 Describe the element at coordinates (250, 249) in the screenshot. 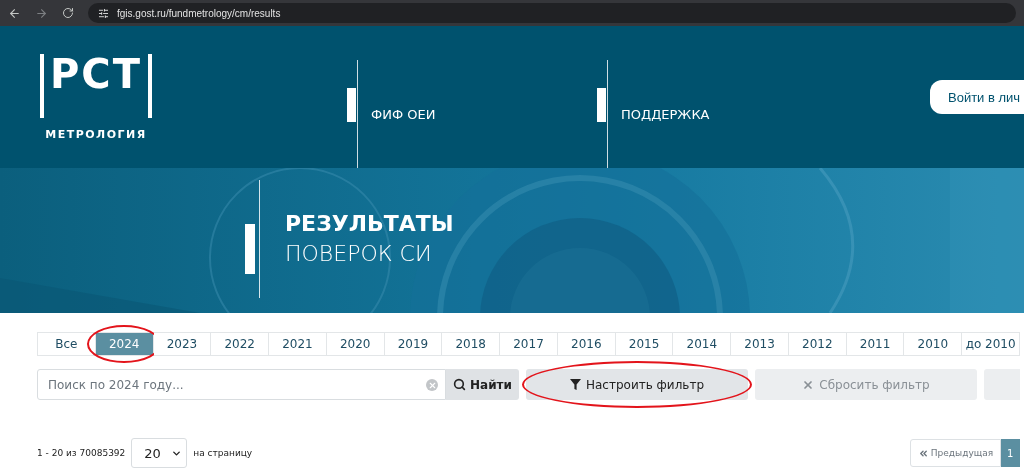

I see `title-marker-bar` at that location.